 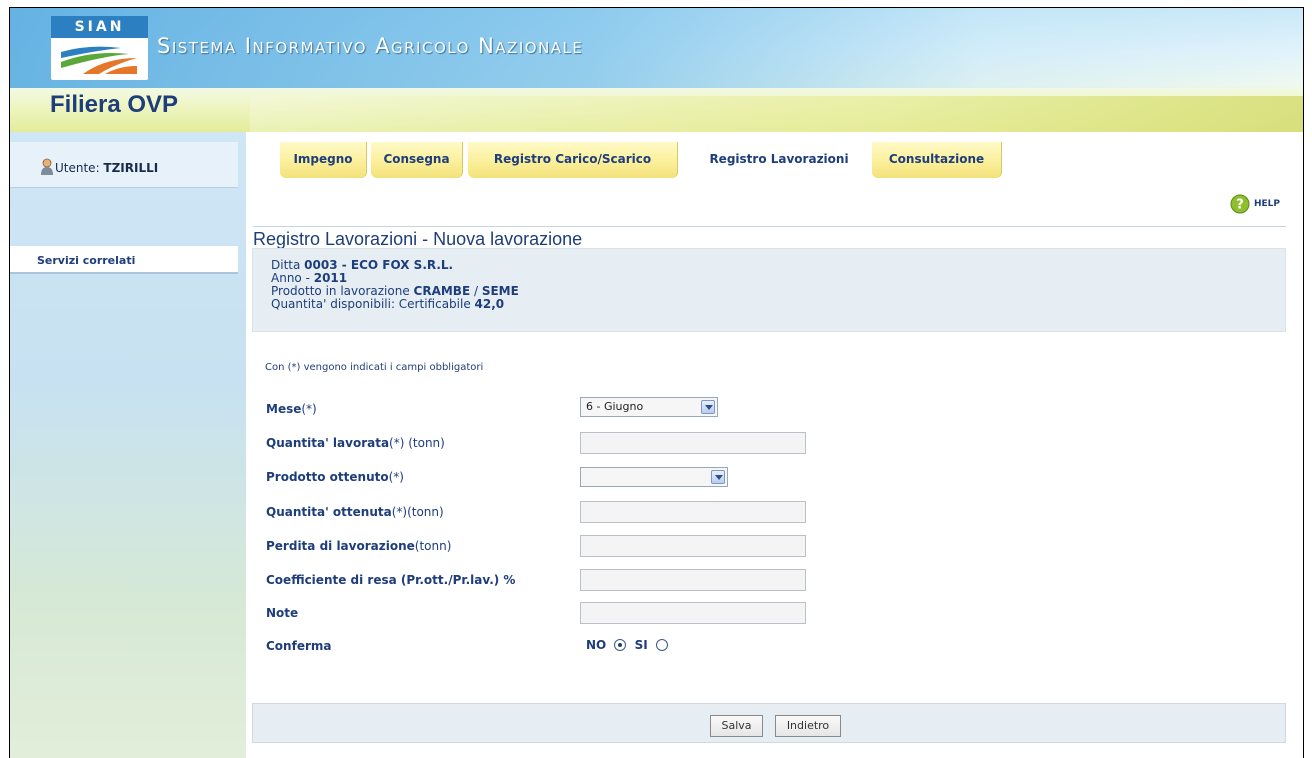 What do you see at coordinates (615, 406) in the screenshot?
I see `mese-select-value: 6 - Giugno` at bounding box center [615, 406].